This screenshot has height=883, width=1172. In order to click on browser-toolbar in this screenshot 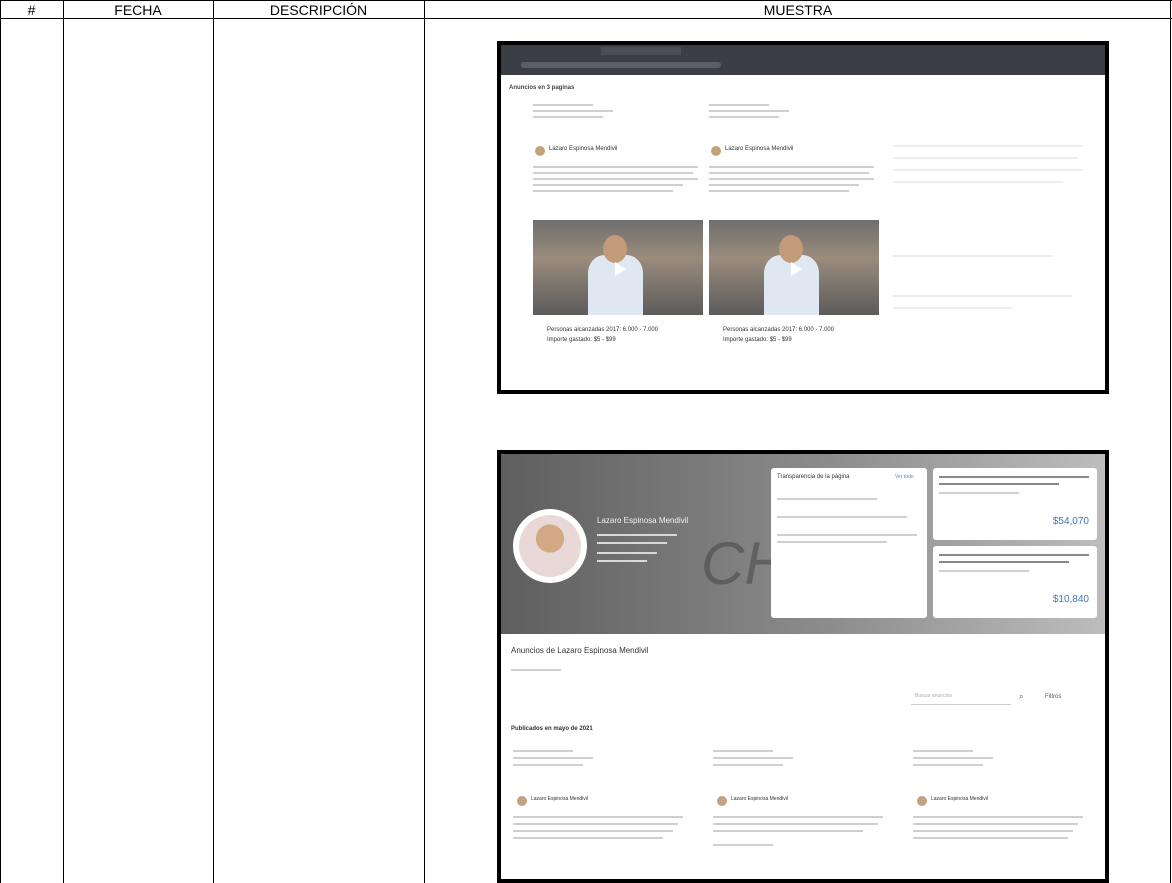, I will do `click(803, 60)`.